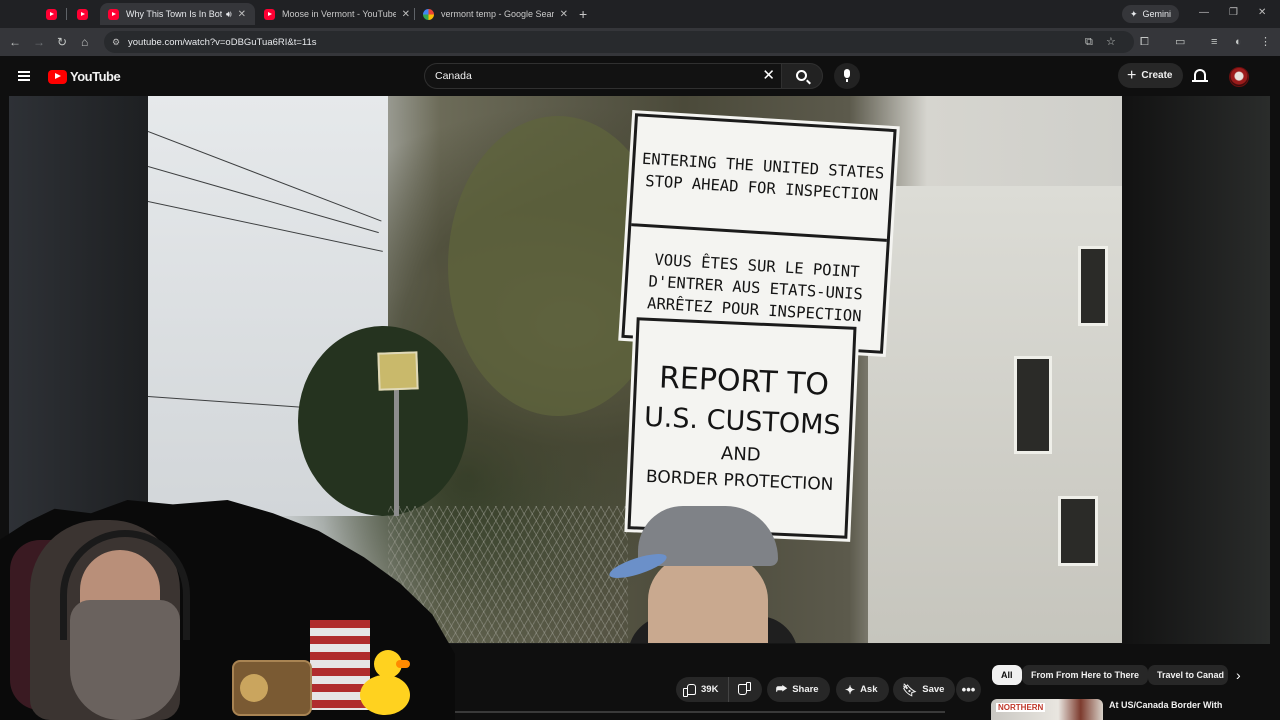 Image resolution: width=1280 pixels, height=720 pixels. What do you see at coordinates (583, 14) in the screenshot?
I see `new-tab-button: +` at bounding box center [583, 14].